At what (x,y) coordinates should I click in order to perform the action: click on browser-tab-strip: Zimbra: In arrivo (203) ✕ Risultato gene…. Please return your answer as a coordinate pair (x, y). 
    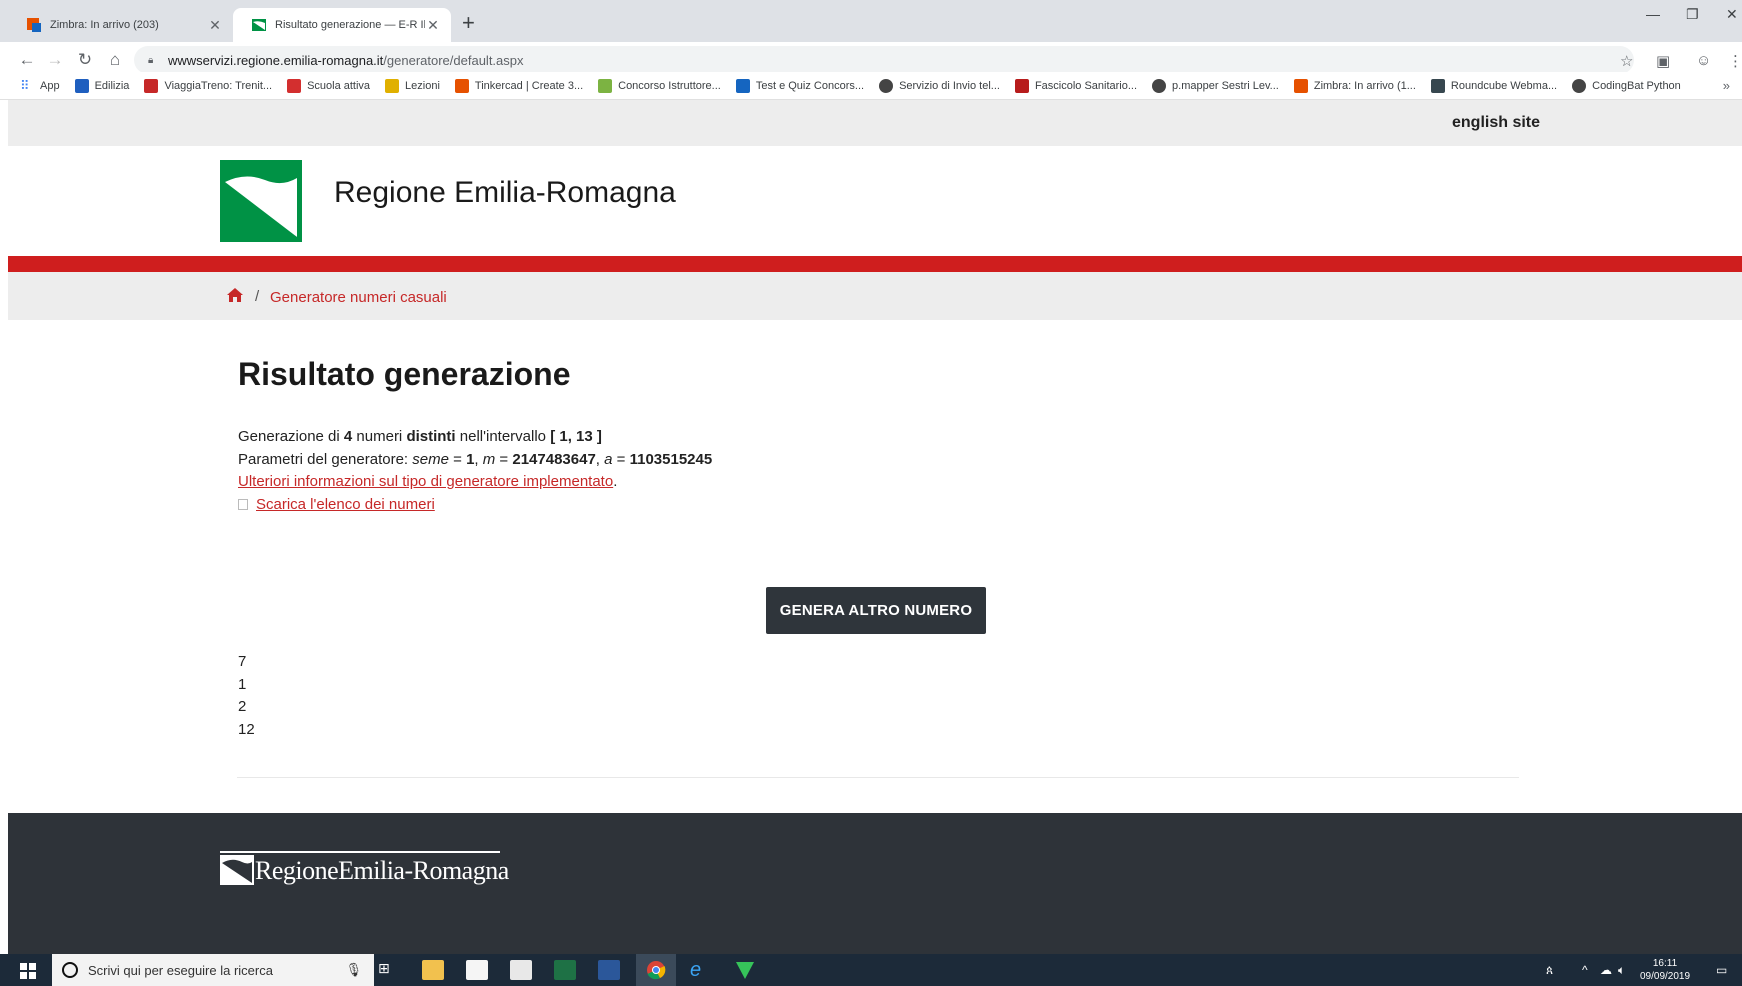
    Looking at the image, I should click on (871, 21).